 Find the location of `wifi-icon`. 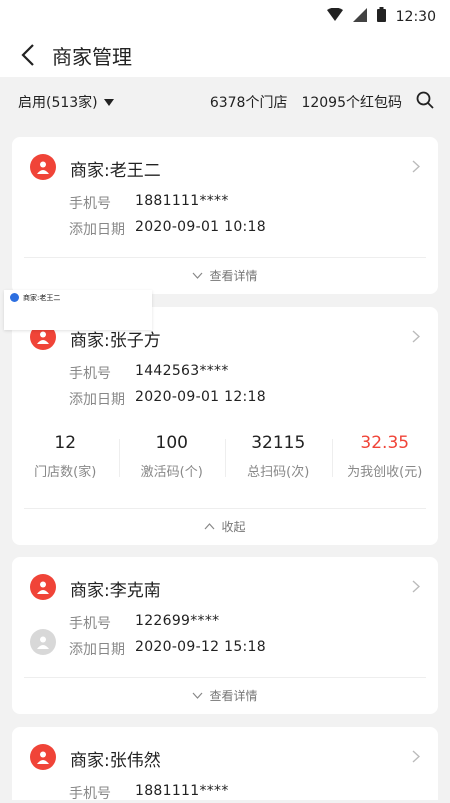

wifi-icon is located at coordinates (334, 16).